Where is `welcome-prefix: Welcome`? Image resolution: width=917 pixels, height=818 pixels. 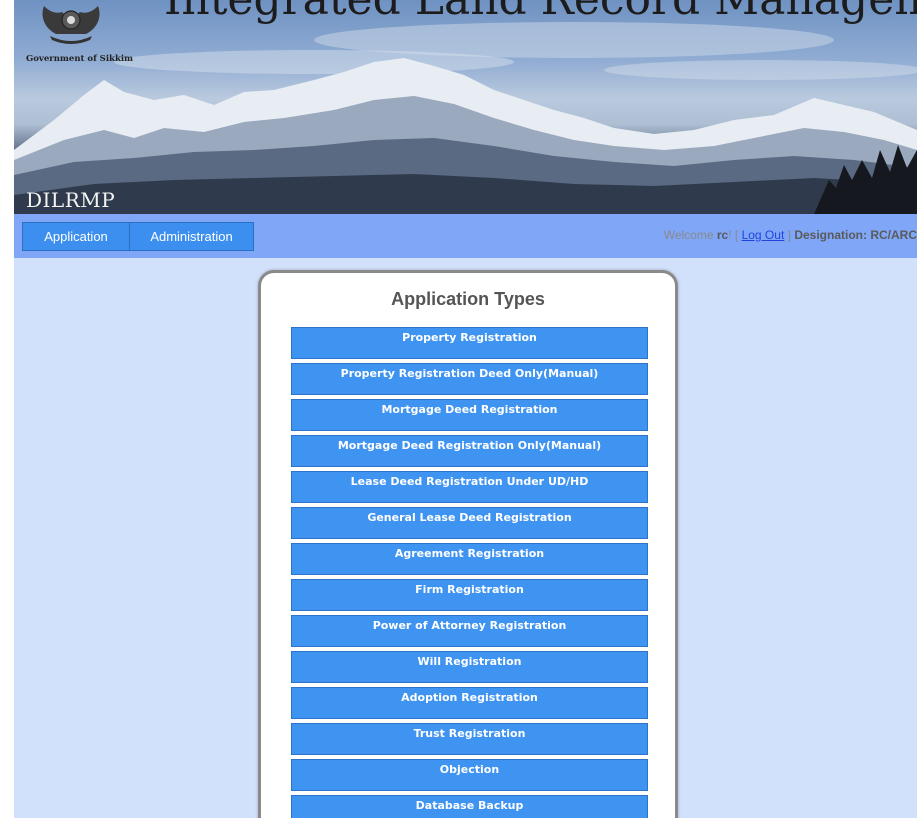
welcome-prefix: Welcome is located at coordinates (688, 235).